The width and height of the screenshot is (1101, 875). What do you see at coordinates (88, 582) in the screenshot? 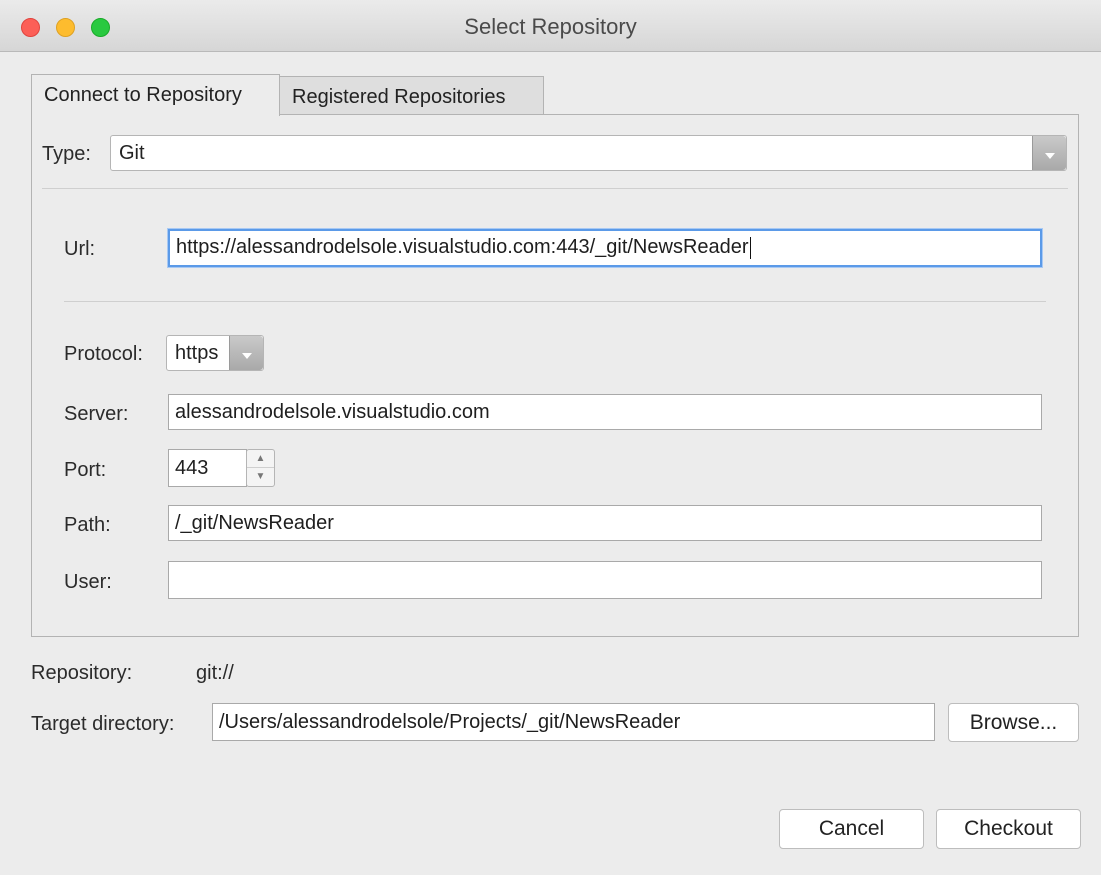
I see `user-label: User:` at bounding box center [88, 582].